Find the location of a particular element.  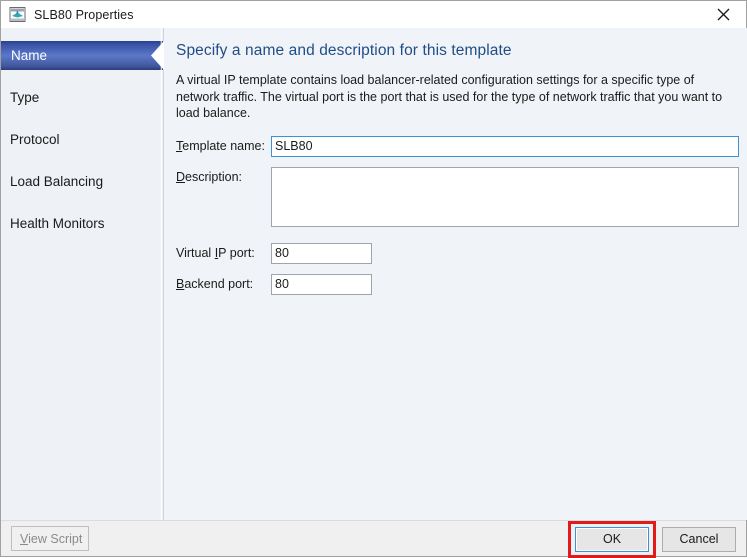

template-name-row: Template name: is located at coordinates (457, 146).